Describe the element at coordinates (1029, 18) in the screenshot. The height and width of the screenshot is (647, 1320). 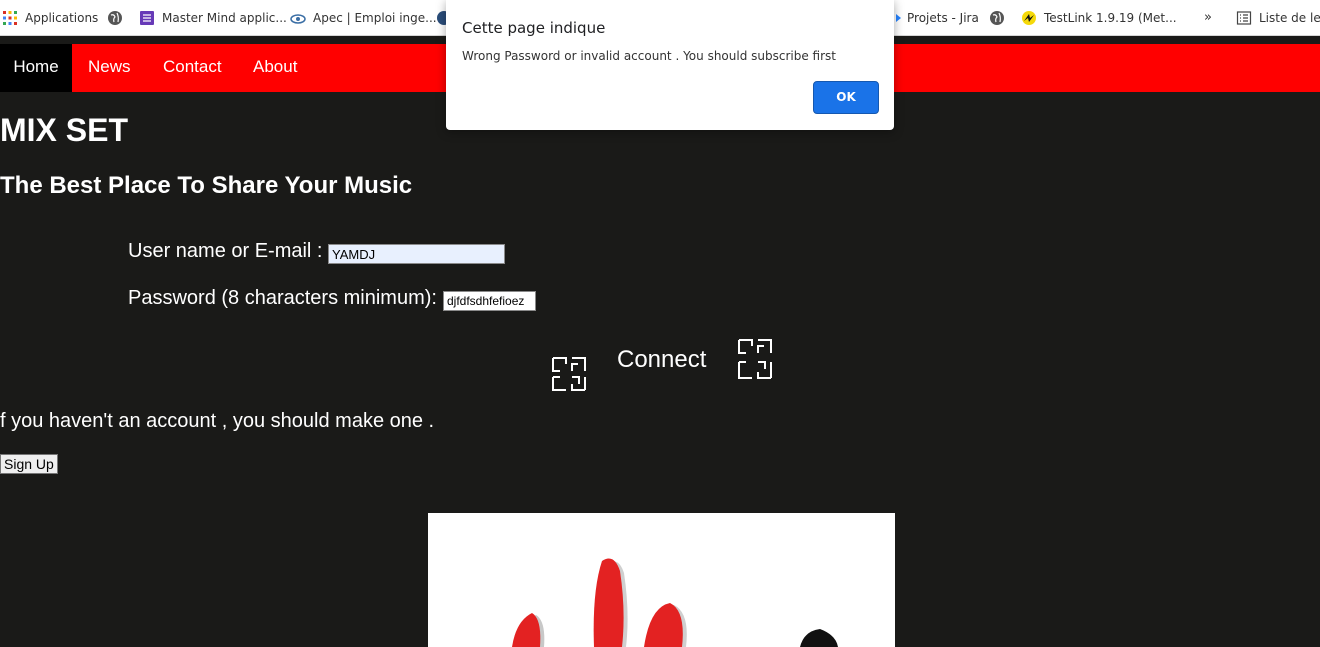
I see `testlink-icon` at that location.